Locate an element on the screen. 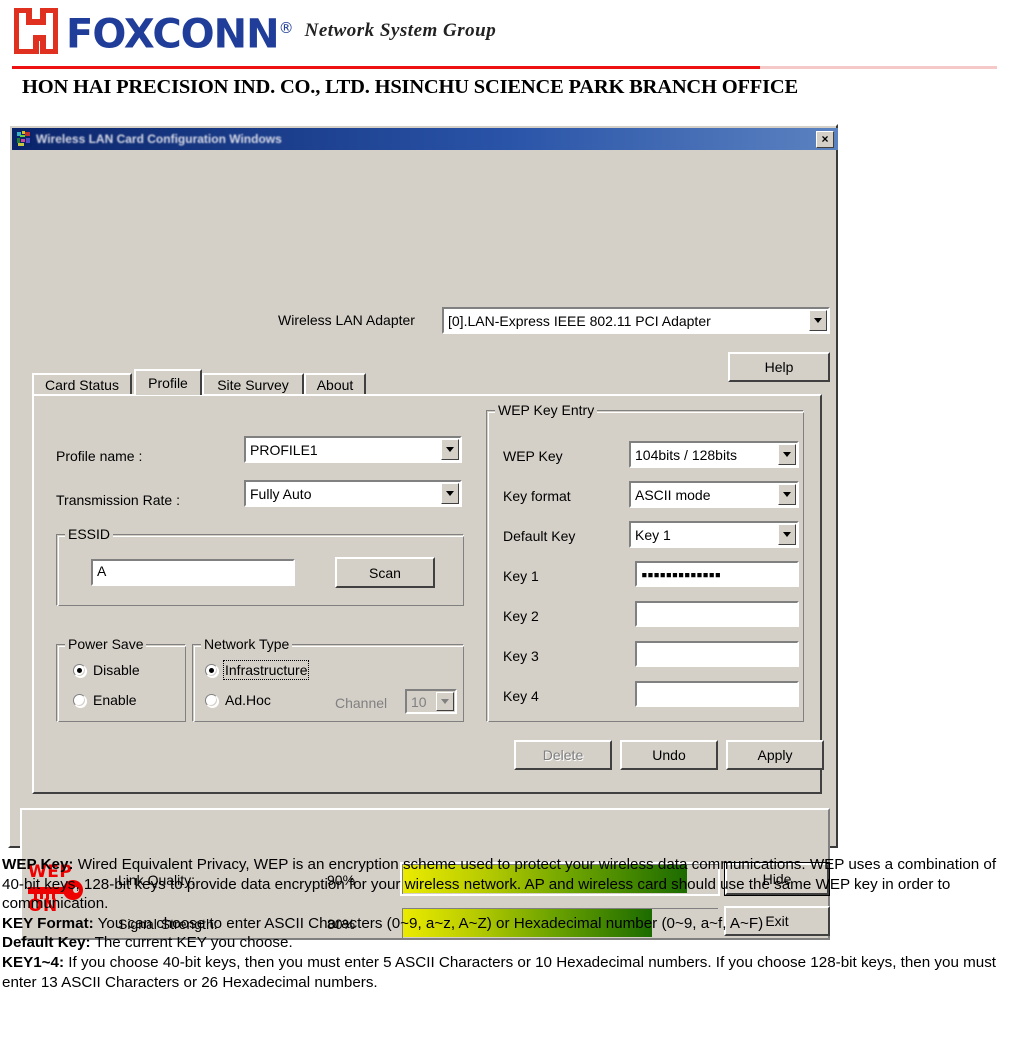  app-icon is located at coordinates (24, 139).